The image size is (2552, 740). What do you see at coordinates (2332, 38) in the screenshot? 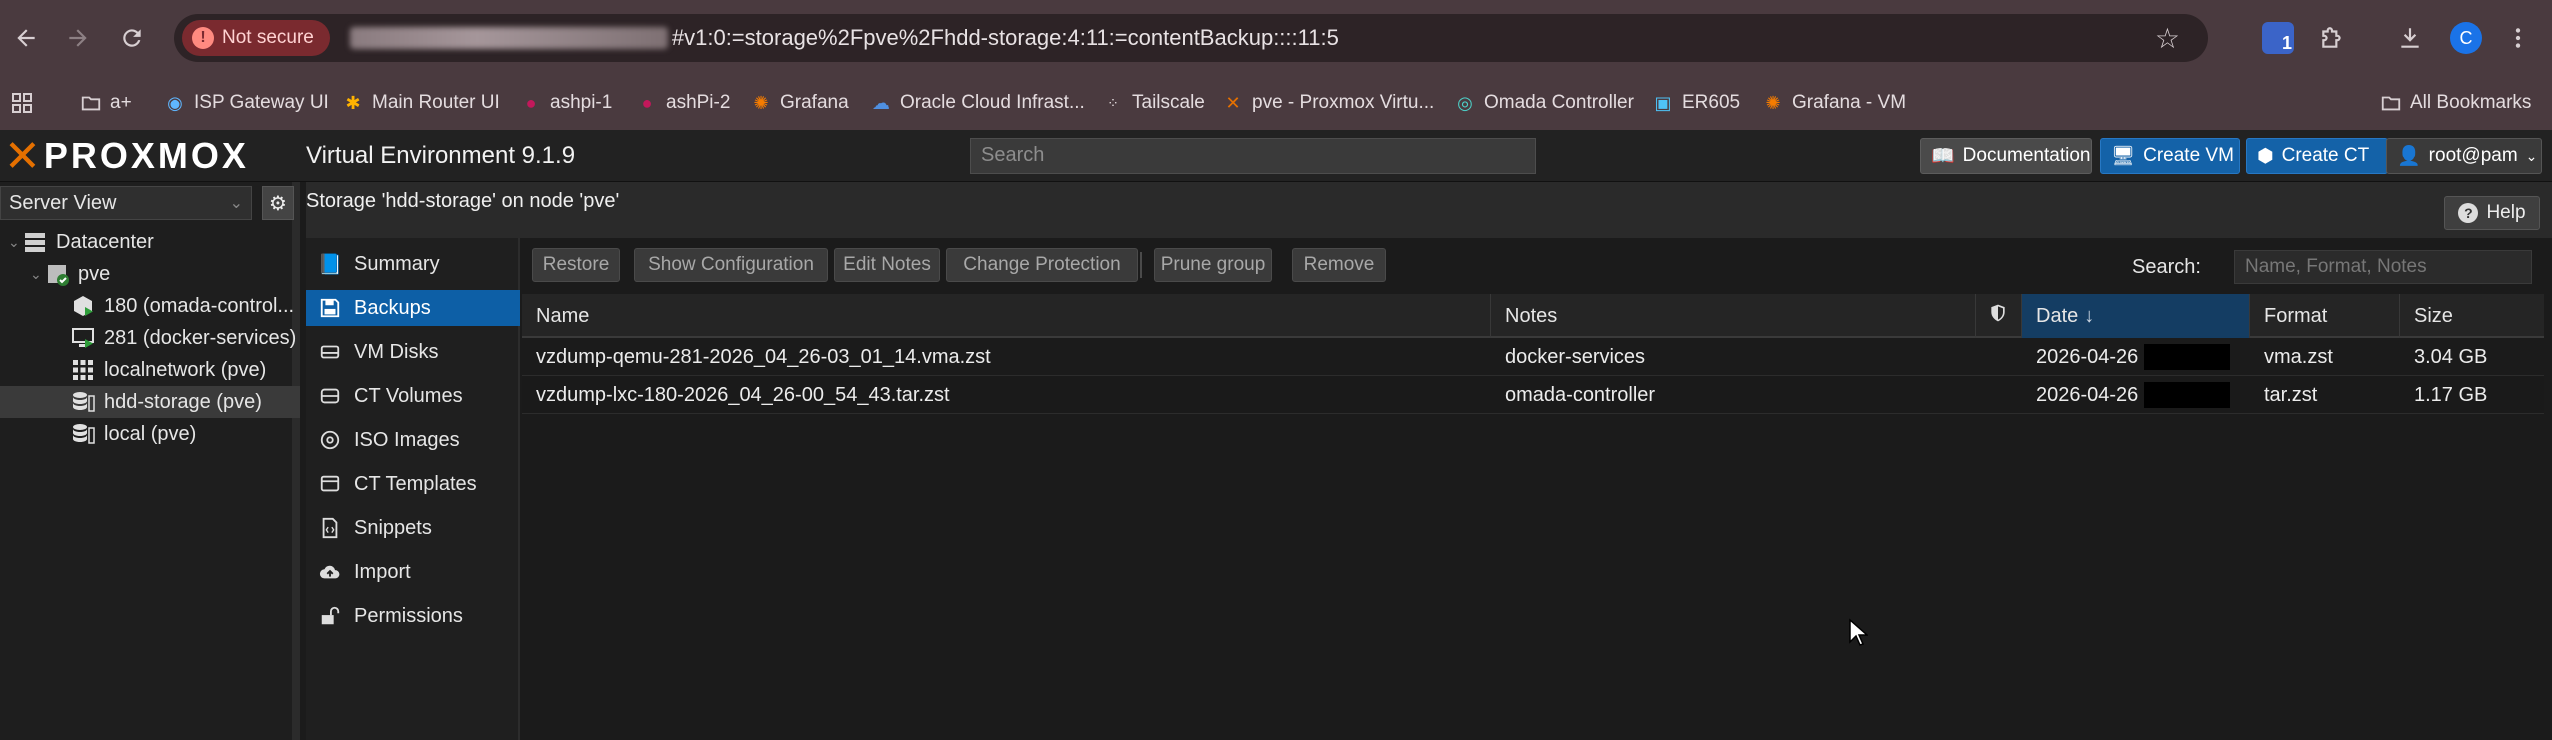
I see `puzzle-icon` at bounding box center [2332, 38].